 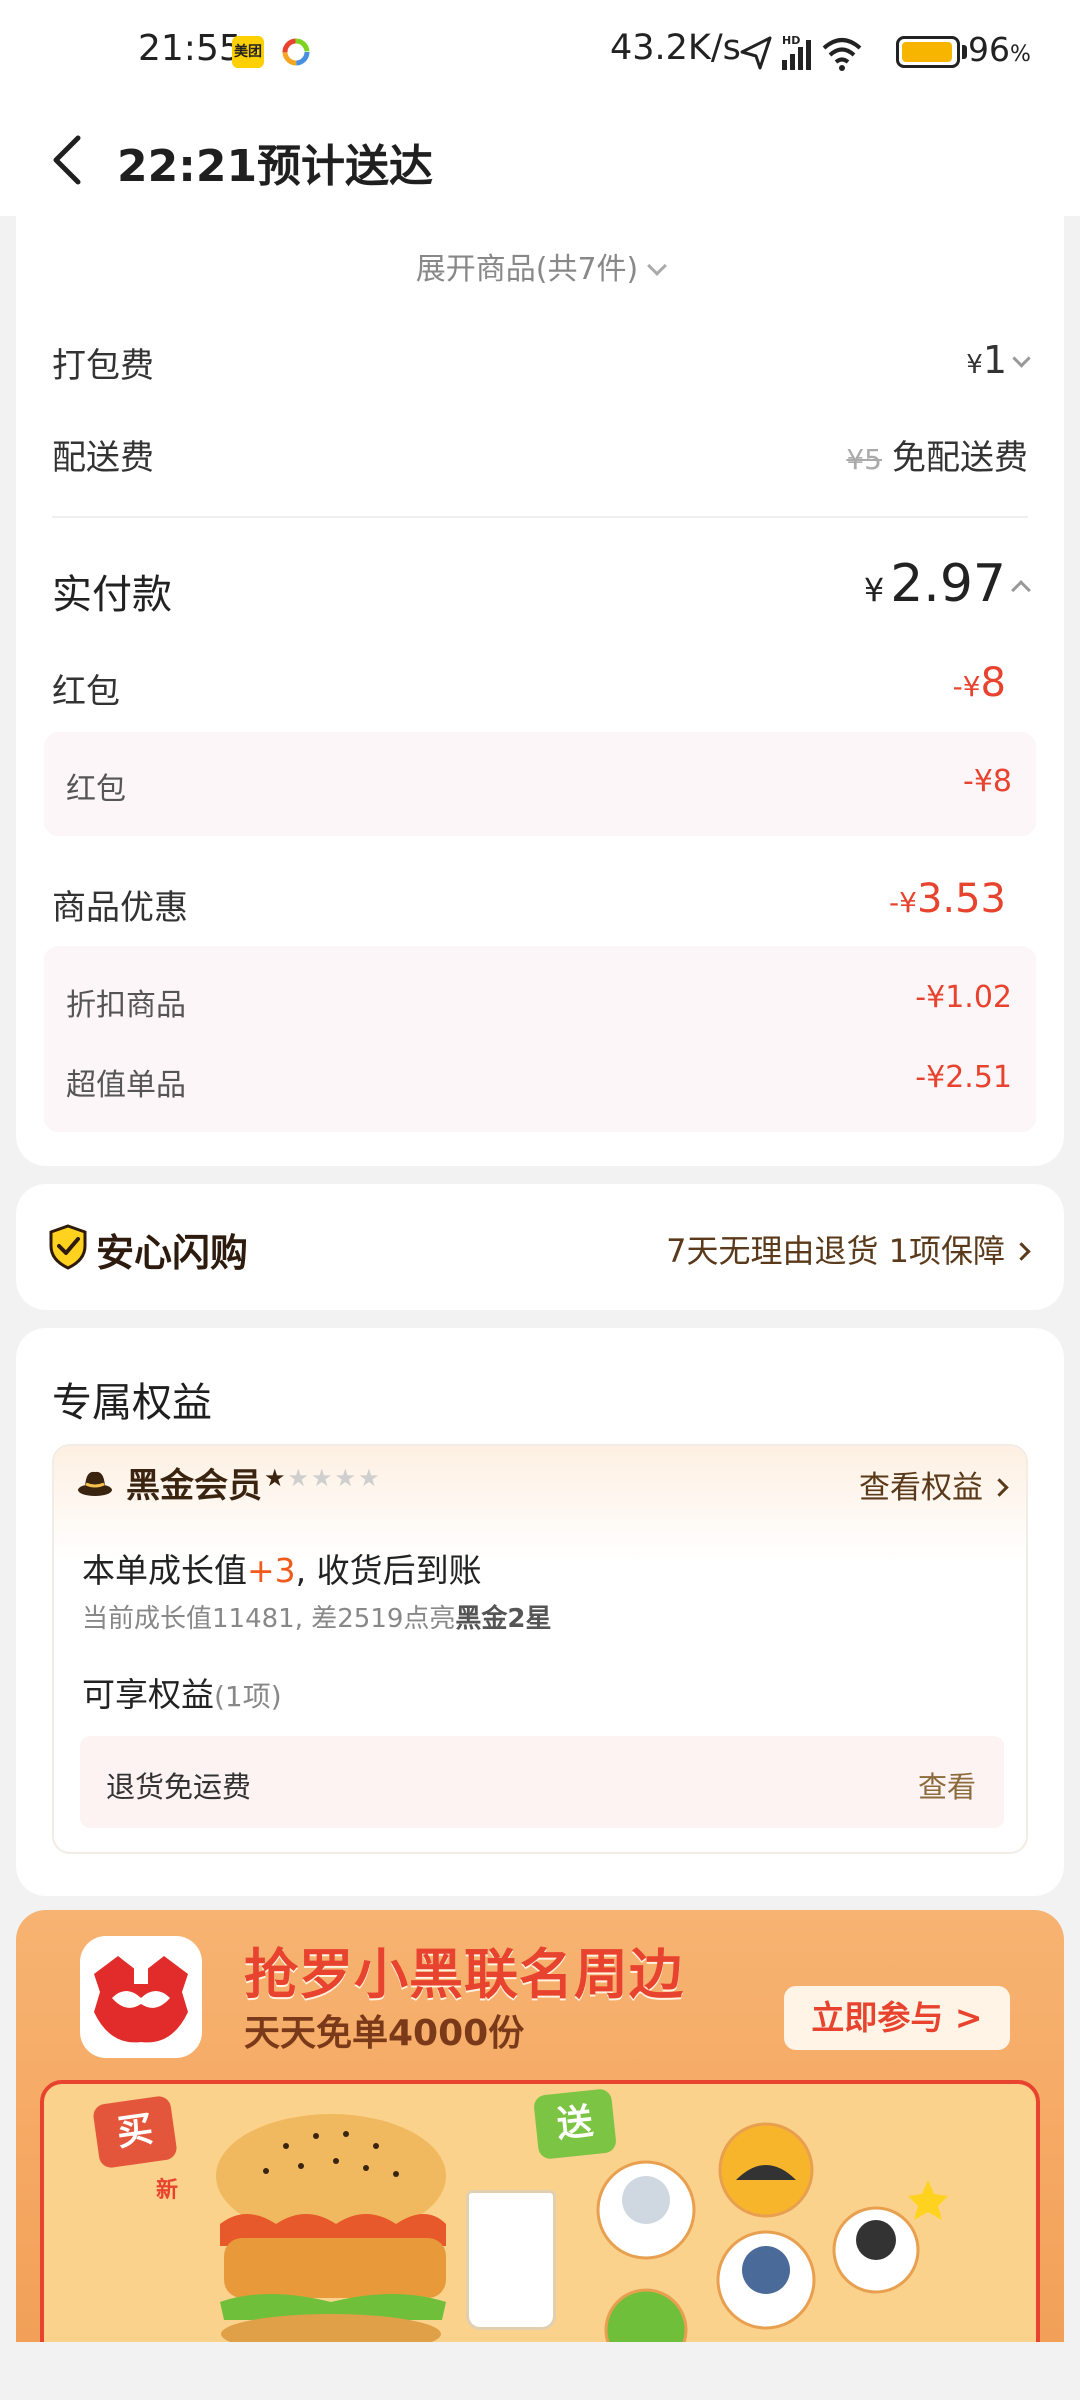 What do you see at coordinates (998, 360) in the screenshot?
I see `packing-fee-value: ¥1` at bounding box center [998, 360].